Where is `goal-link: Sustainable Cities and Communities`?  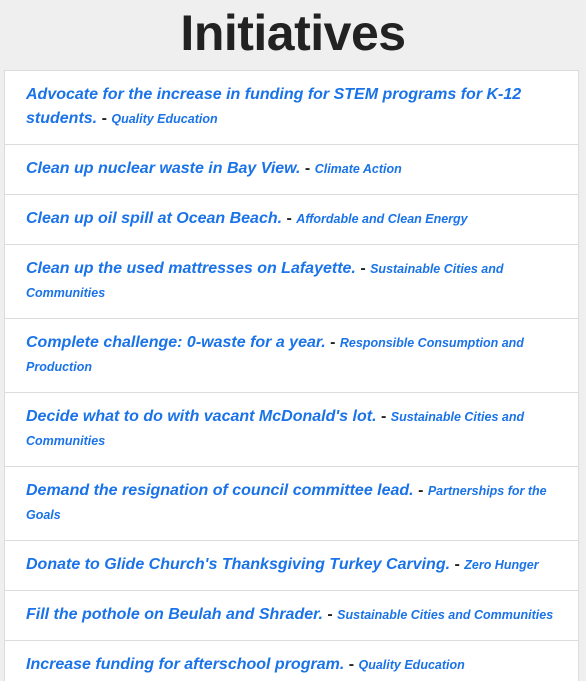
goal-link: Sustainable Cities and Communities is located at coordinates (445, 615).